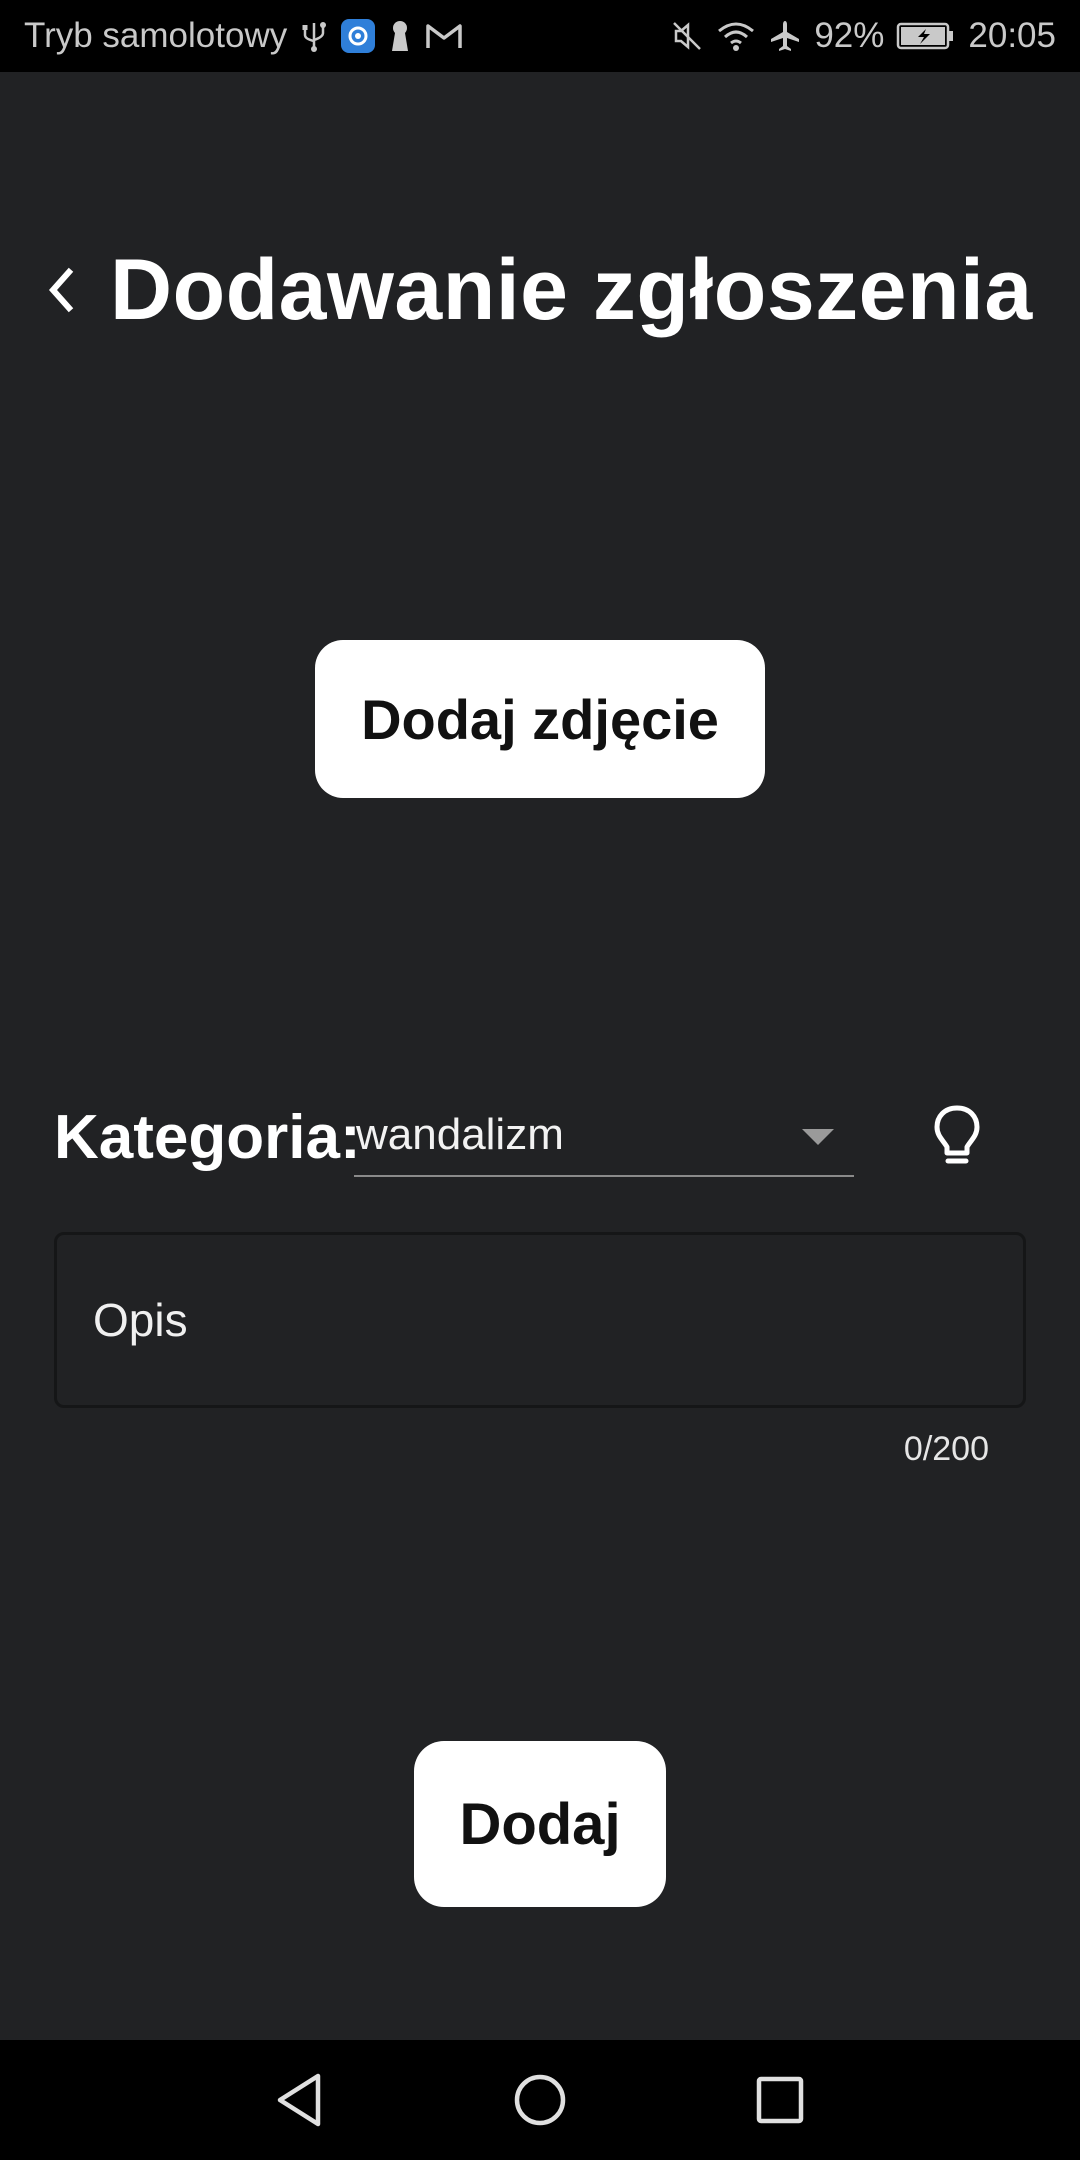  What do you see at coordinates (604, 1136) in the screenshot?
I see `category-dropdown: wandalizm` at bounding box center [604, 1136].